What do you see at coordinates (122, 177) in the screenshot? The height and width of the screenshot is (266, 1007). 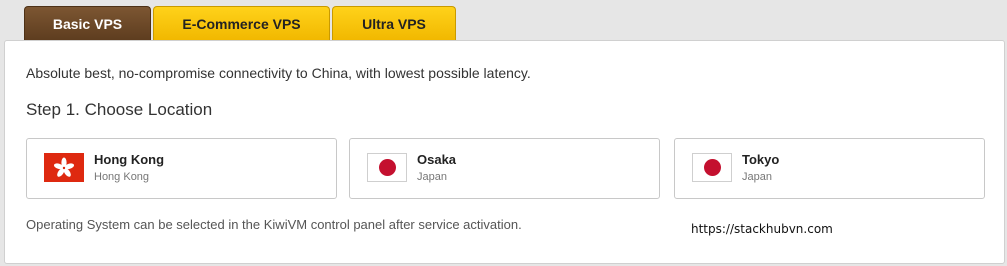 I see `location-country: Hong Kong` at bounding box center [122, 177].